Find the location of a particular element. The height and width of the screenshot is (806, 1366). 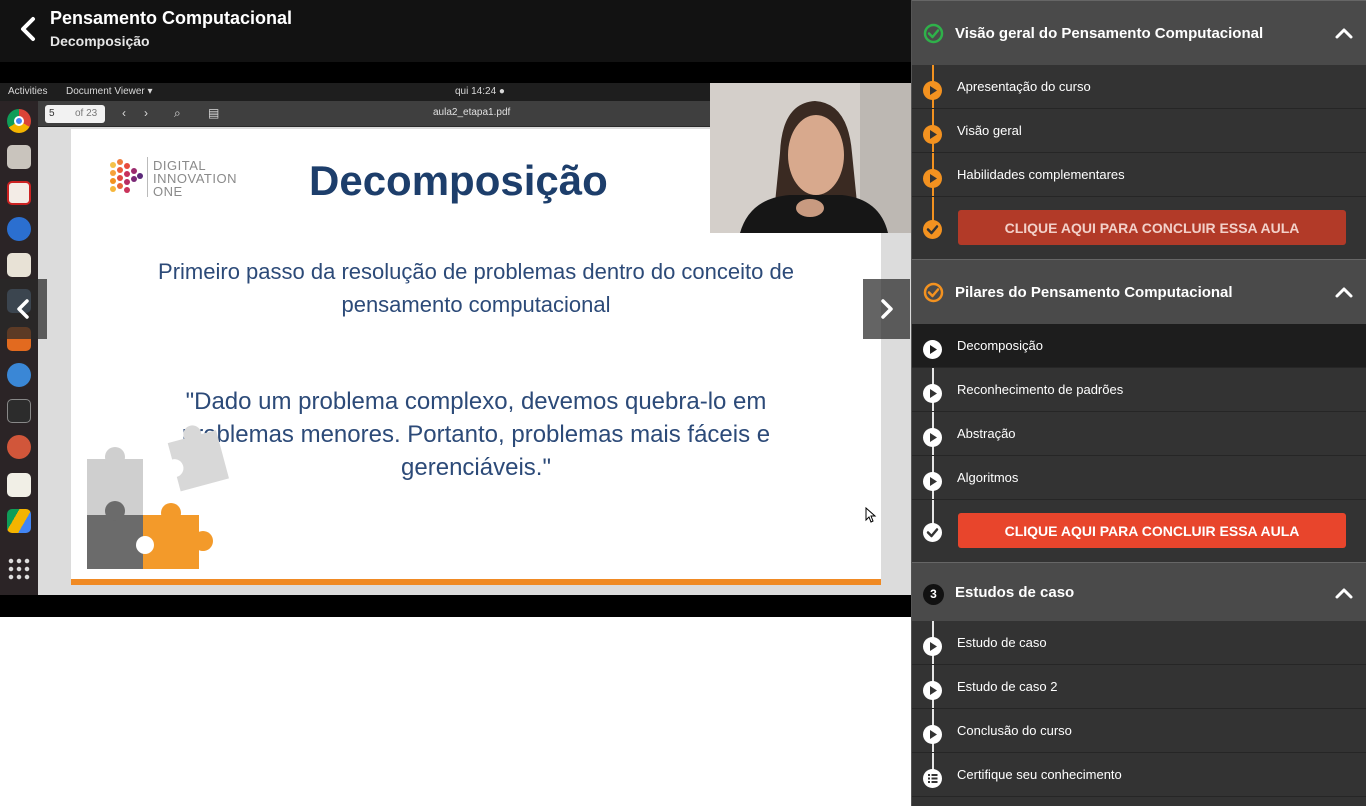

google-drive-icon is located at coordinates (19, 521).